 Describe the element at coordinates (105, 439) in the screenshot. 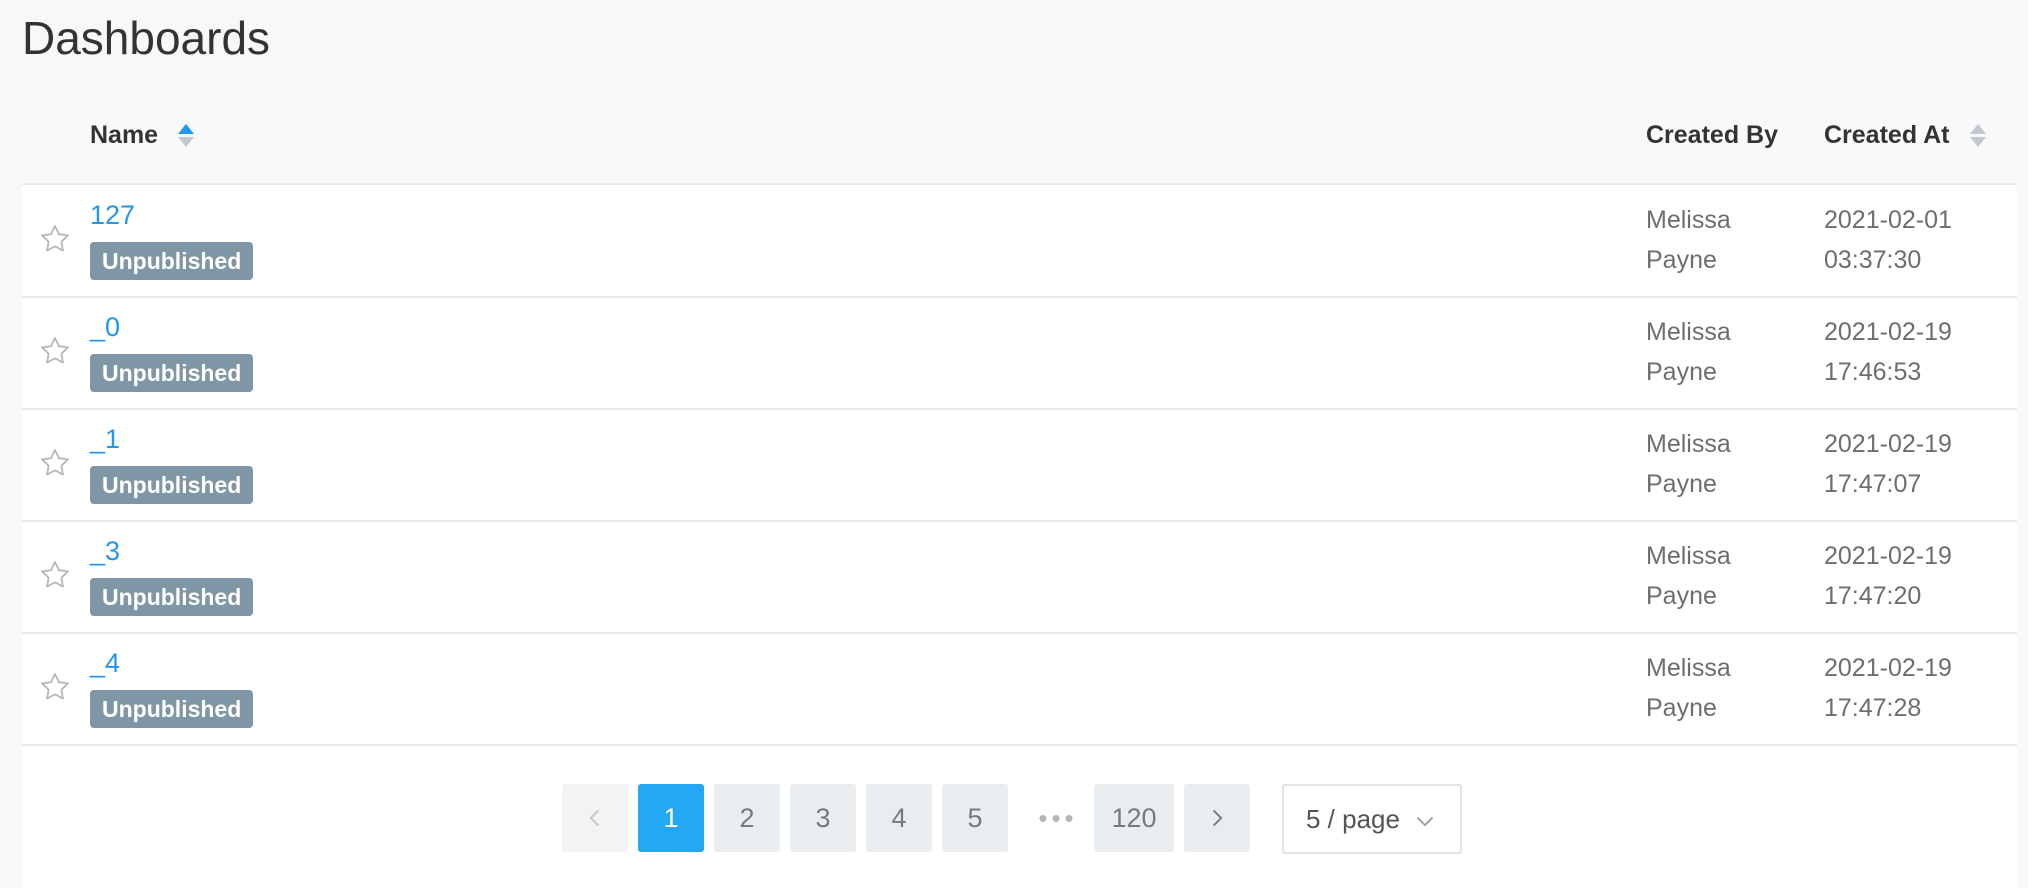

I see `dashboard-name-link: _1` at that location.